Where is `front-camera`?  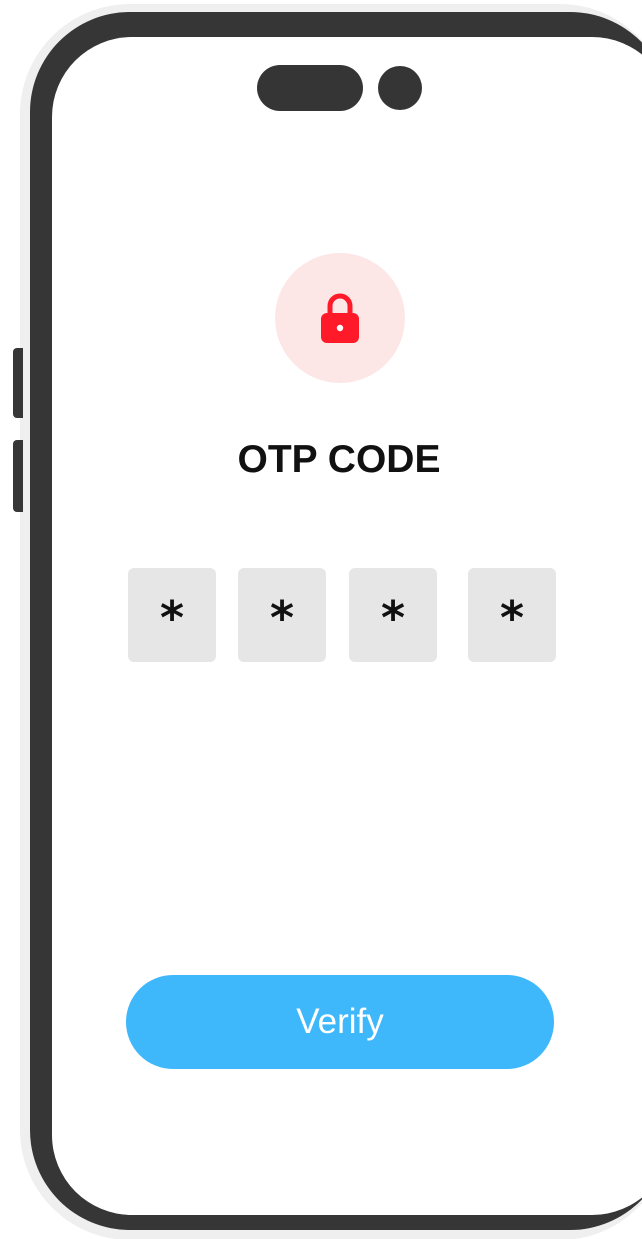
front-camera is located at coordinates (400, 88).